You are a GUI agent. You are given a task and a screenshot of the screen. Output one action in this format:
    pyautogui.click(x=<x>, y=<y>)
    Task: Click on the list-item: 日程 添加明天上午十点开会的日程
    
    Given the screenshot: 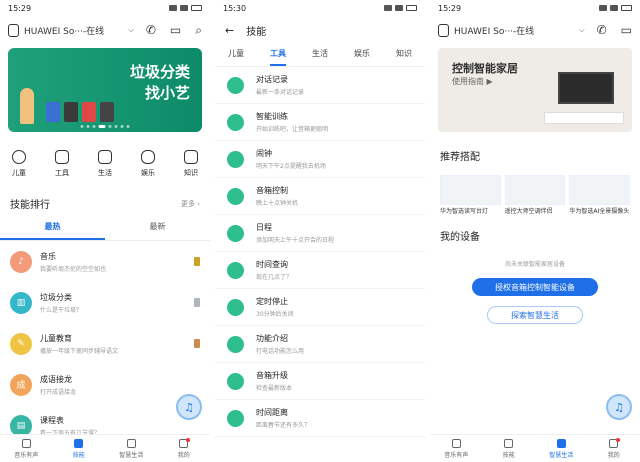 What is the action you would take?
    pyautogui.click(x=320, y=233)
    